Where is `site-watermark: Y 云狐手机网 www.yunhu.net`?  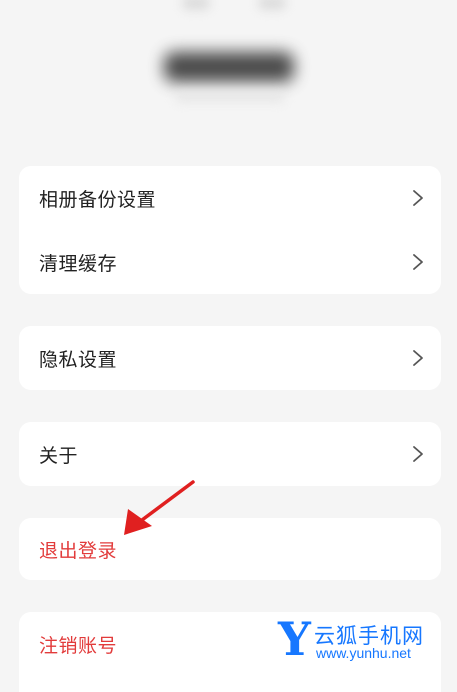 site-watermark: Y 云狐手机网 www.yunhu.net is located at coordinates (363, 639).